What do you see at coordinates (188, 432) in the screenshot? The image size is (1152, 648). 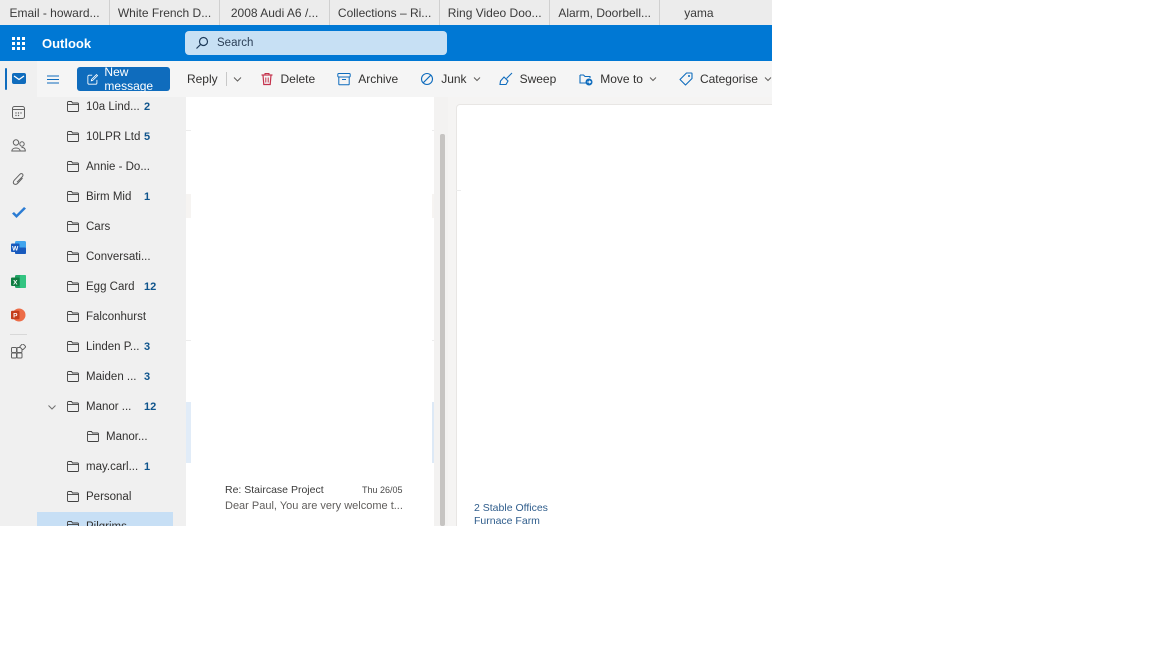 I see `selected-item-indicator` at bounding box center [188, 432].